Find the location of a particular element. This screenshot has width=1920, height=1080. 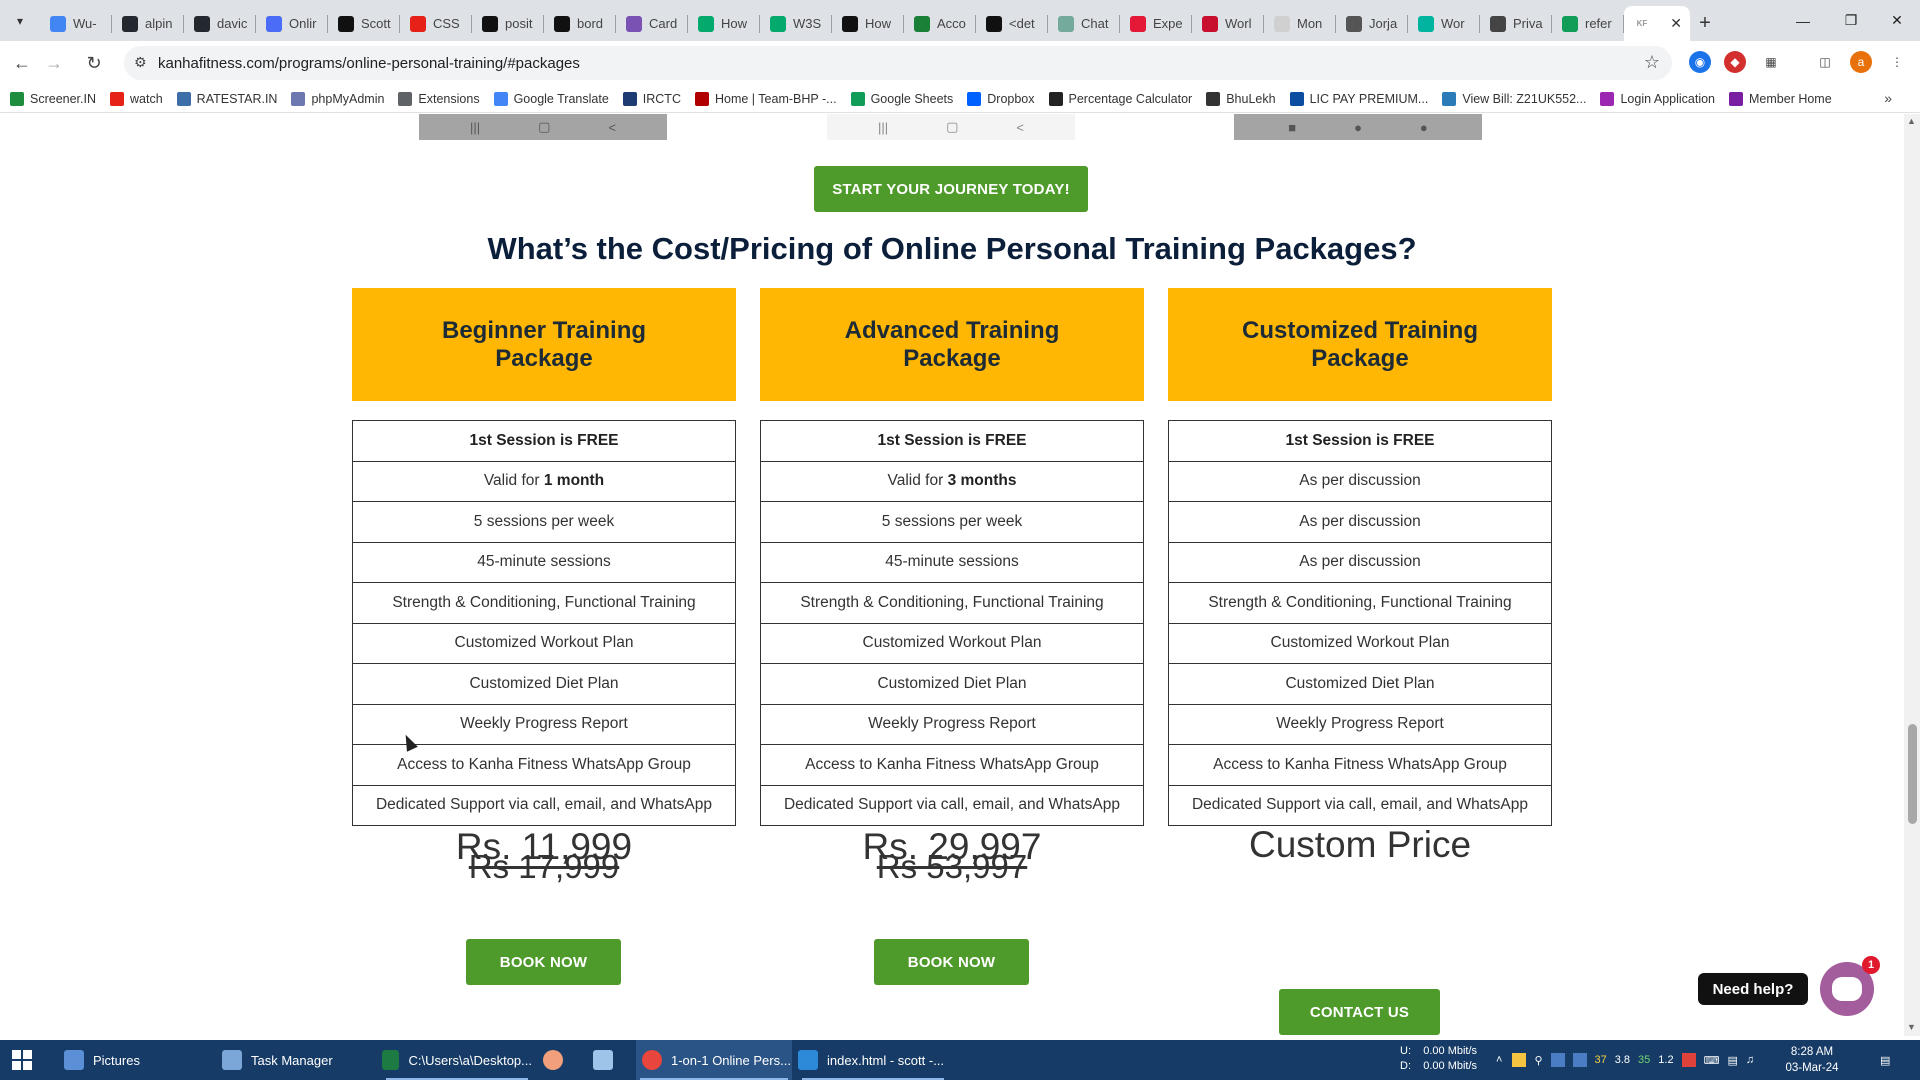

bookmark-item: Google Sheets is located at coordinates (901, 98).